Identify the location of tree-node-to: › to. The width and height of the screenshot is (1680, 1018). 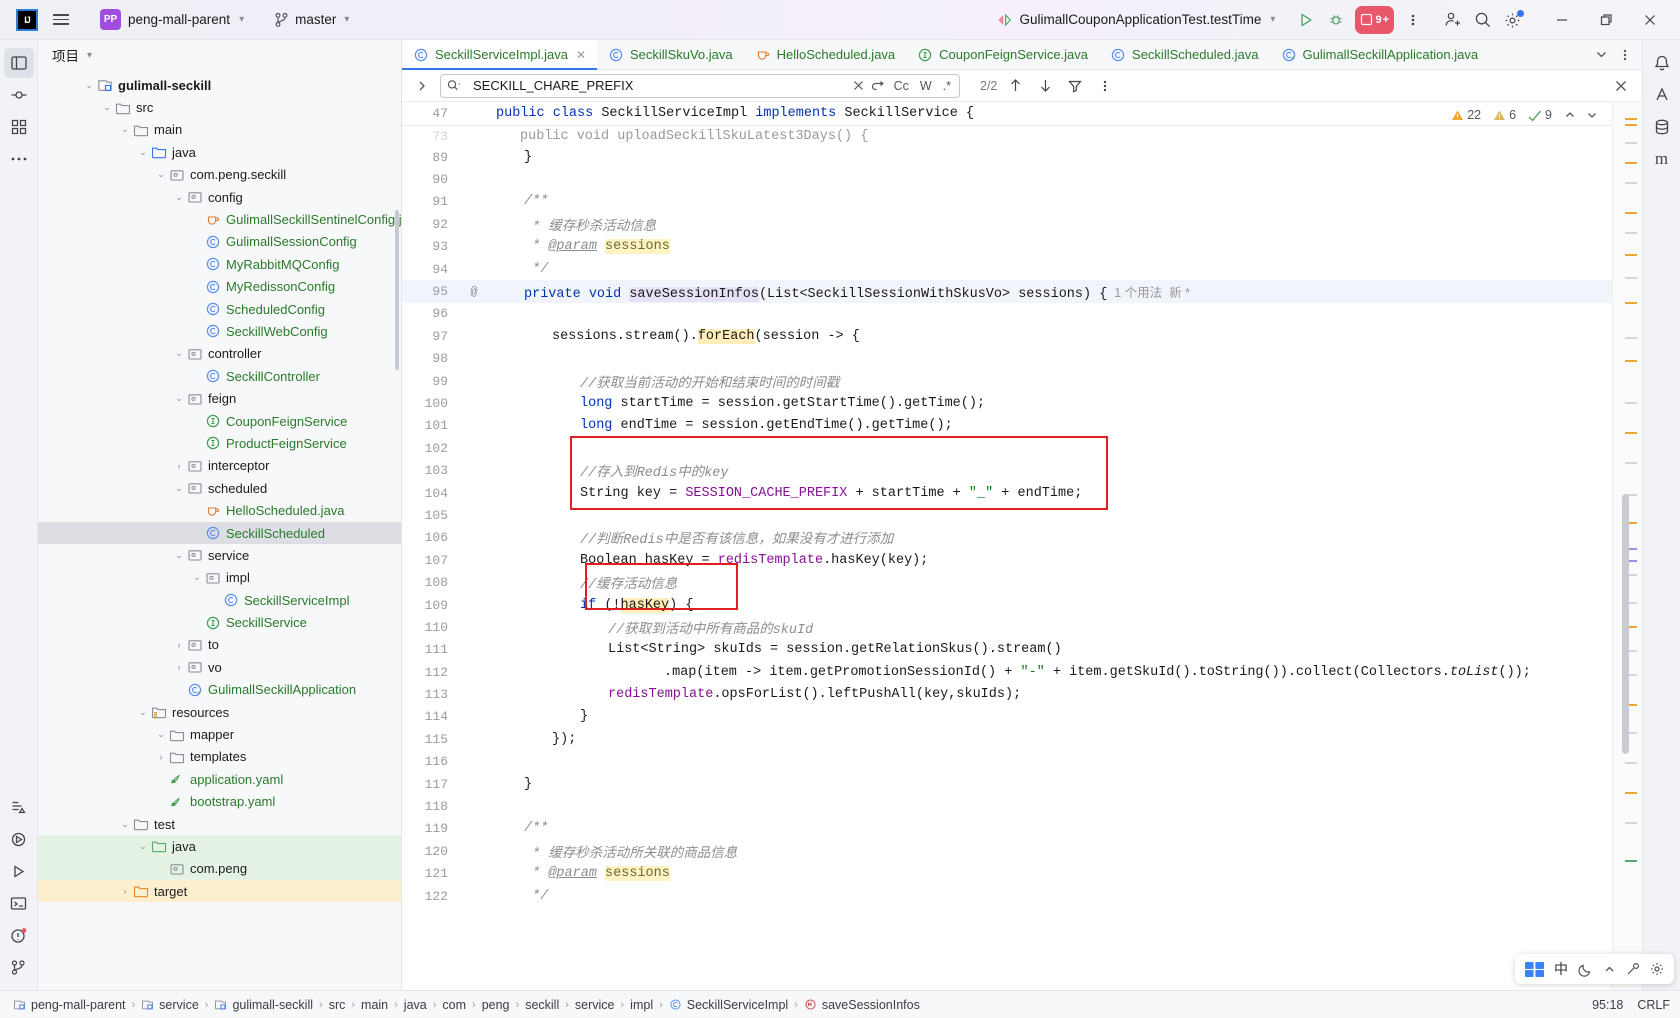
(219, 645).